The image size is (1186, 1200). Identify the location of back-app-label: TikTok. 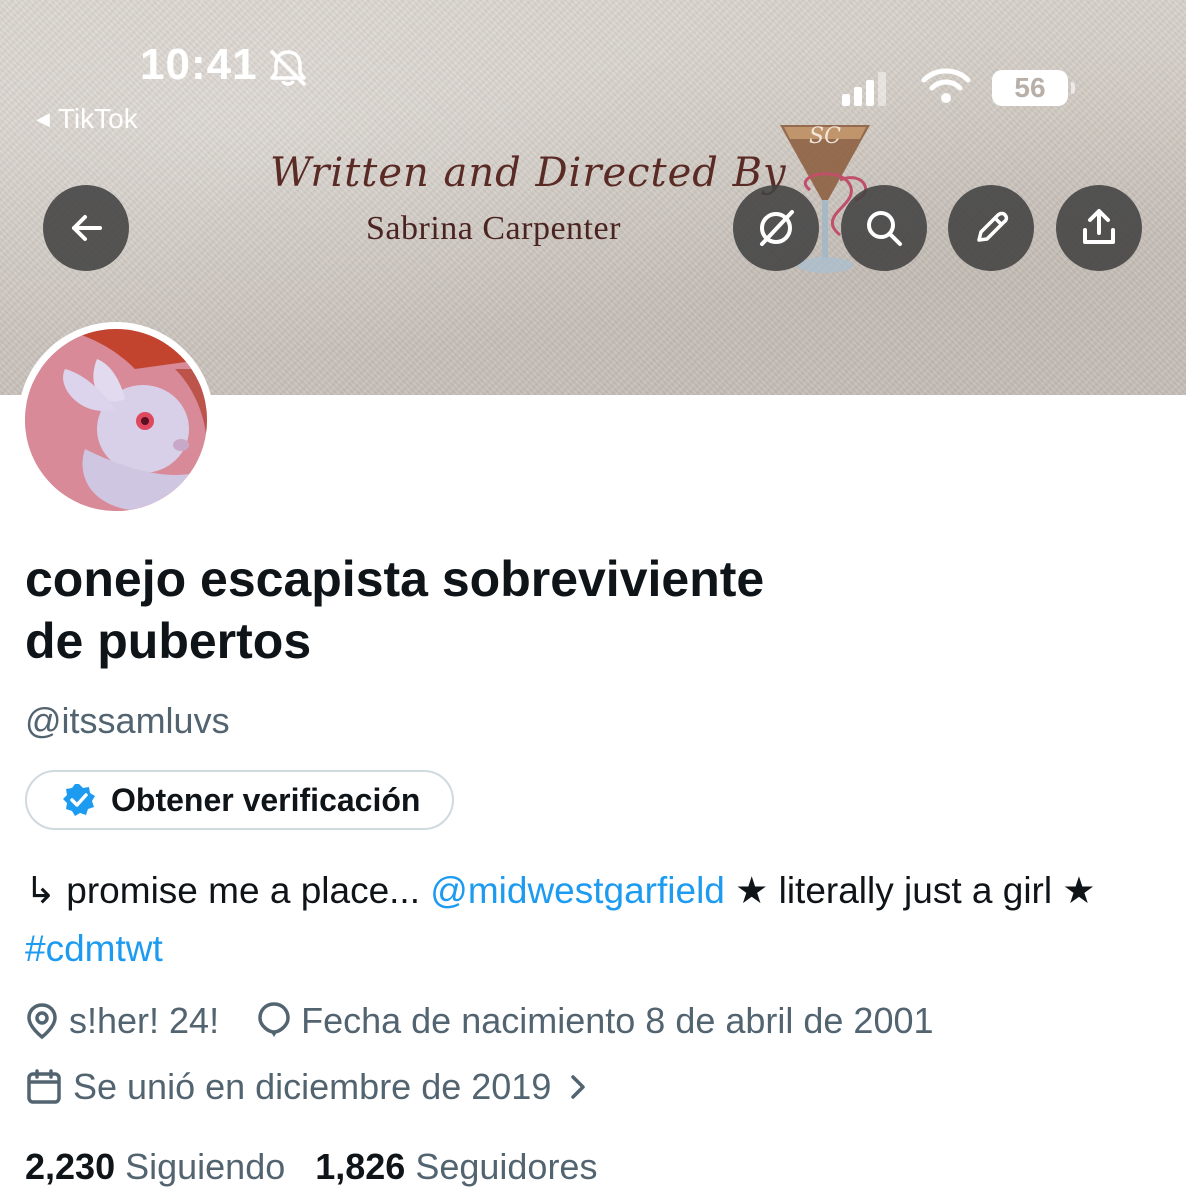
(97, 118).